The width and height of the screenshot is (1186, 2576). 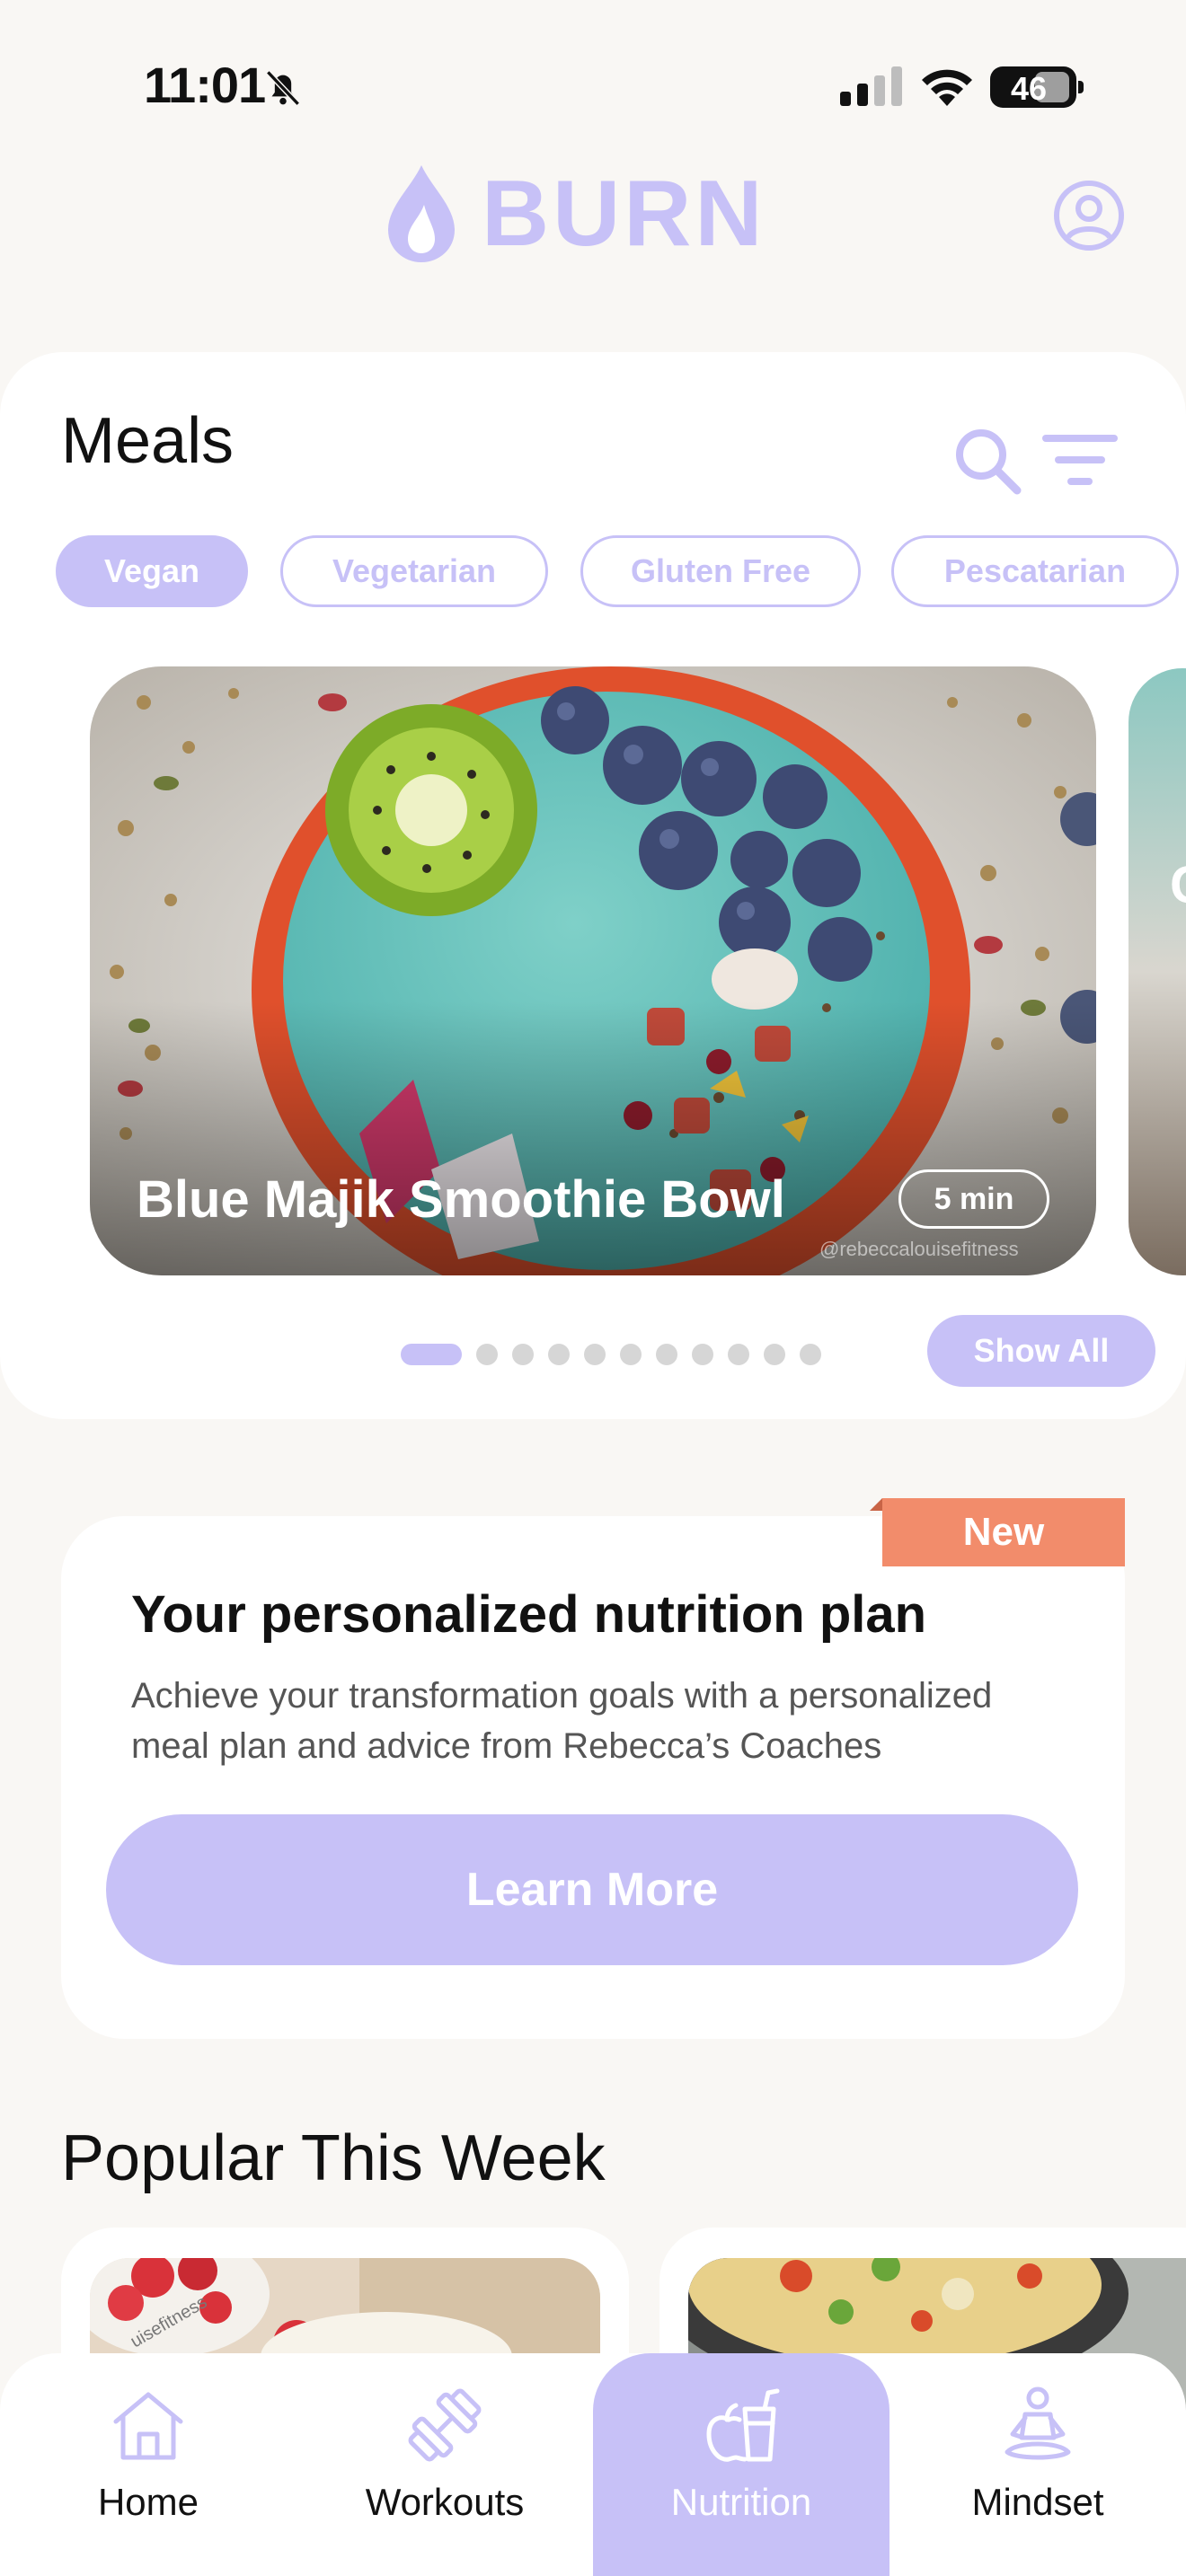 I want to click on battery-level: 46, so click(x=1029, y=88).